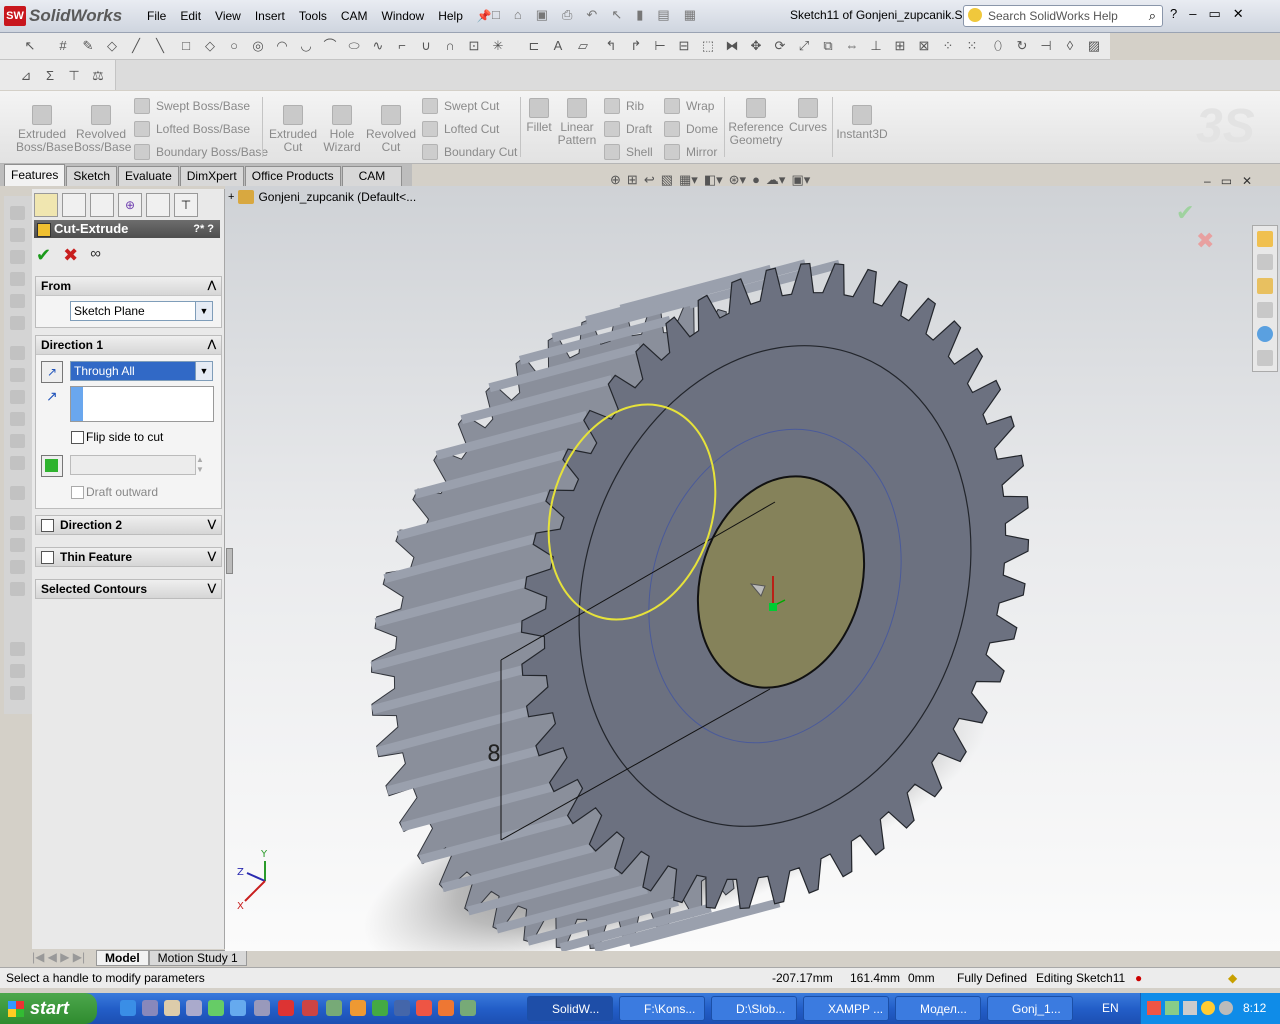  Describe the element at coordinates (1226, 181) in the screenshot. I see `viewport-restore-icon: ▭` at that location.